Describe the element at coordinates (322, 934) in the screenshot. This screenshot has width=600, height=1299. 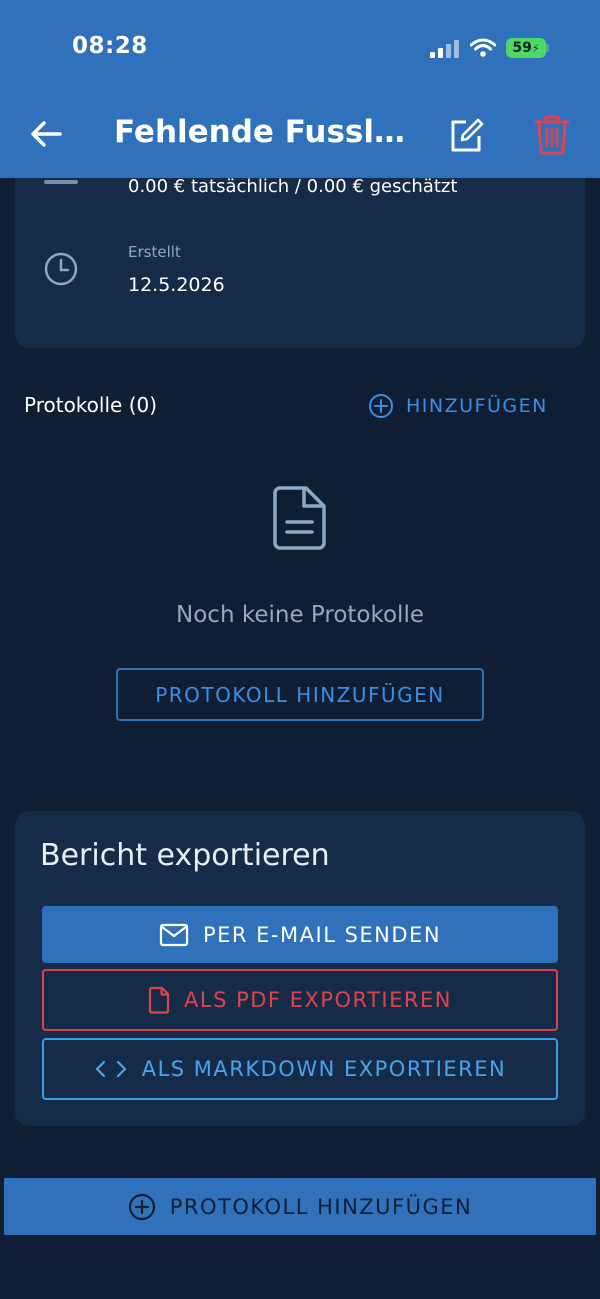
I see `email-export-label: PER E-MAIL SENDEN` at that location.